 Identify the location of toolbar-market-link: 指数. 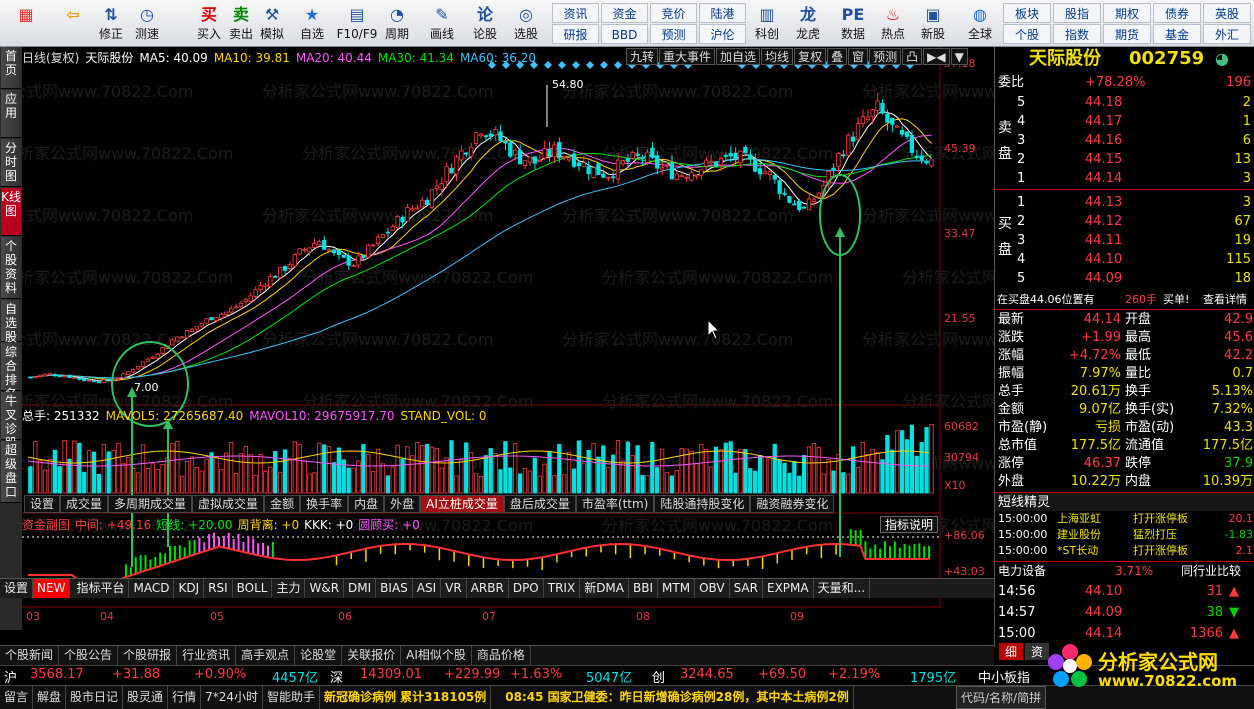
(1077, 34).